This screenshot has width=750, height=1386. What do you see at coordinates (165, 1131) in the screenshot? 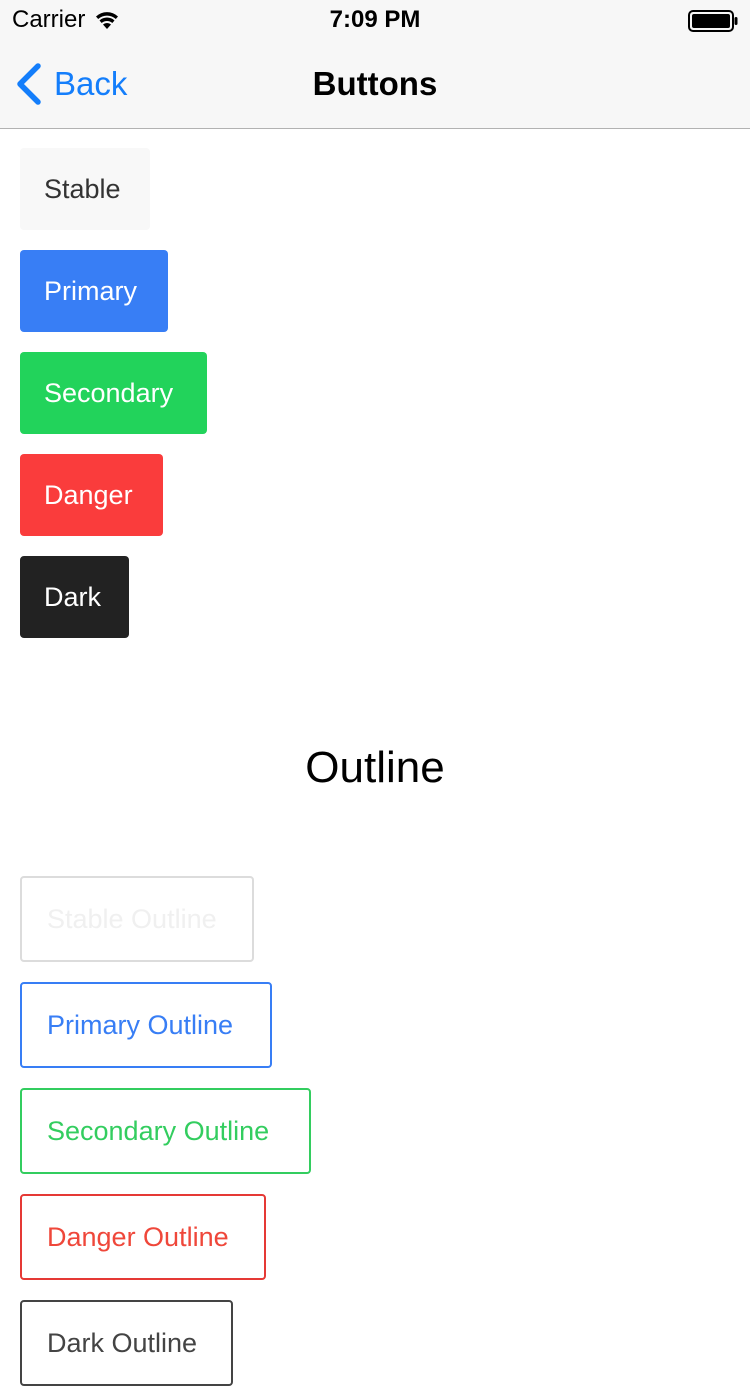
I see `secondary-outline-button: Secondary Outline` at bounding box center [165, 1131].